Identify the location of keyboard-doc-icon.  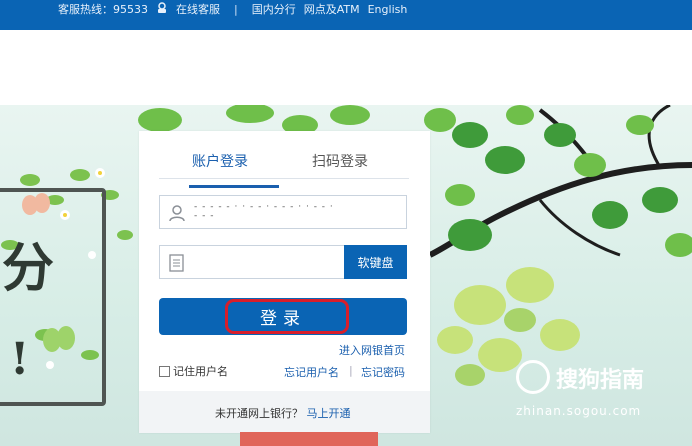
(177, 263).